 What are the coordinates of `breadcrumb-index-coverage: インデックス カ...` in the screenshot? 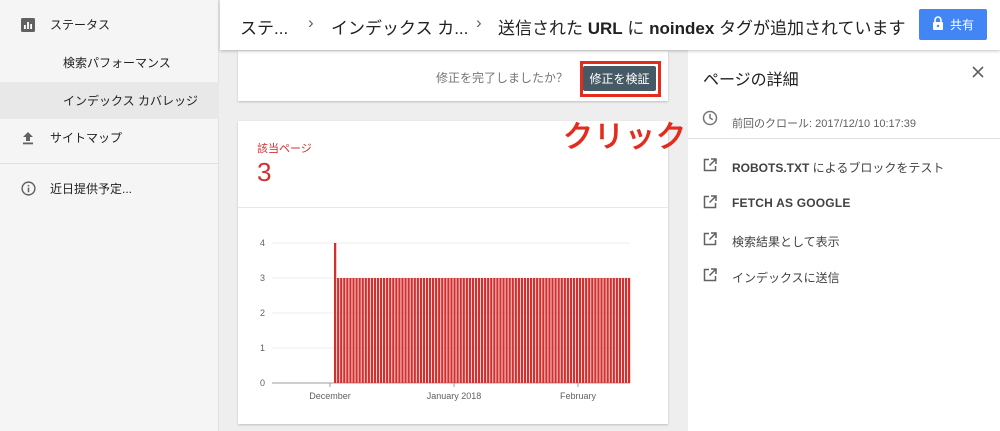 It's located at (399, 26).